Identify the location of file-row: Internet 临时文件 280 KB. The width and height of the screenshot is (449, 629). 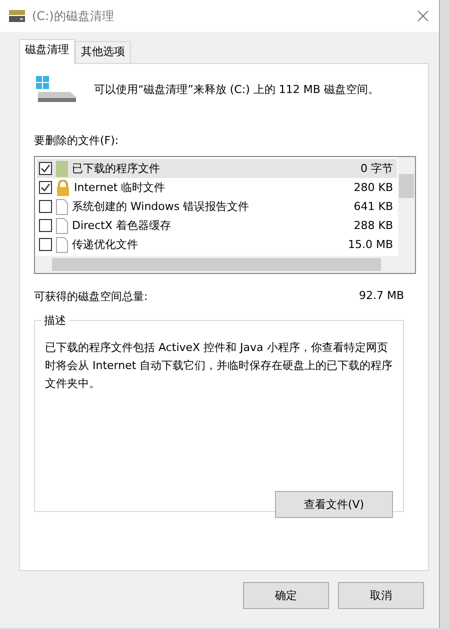
(217, 187).